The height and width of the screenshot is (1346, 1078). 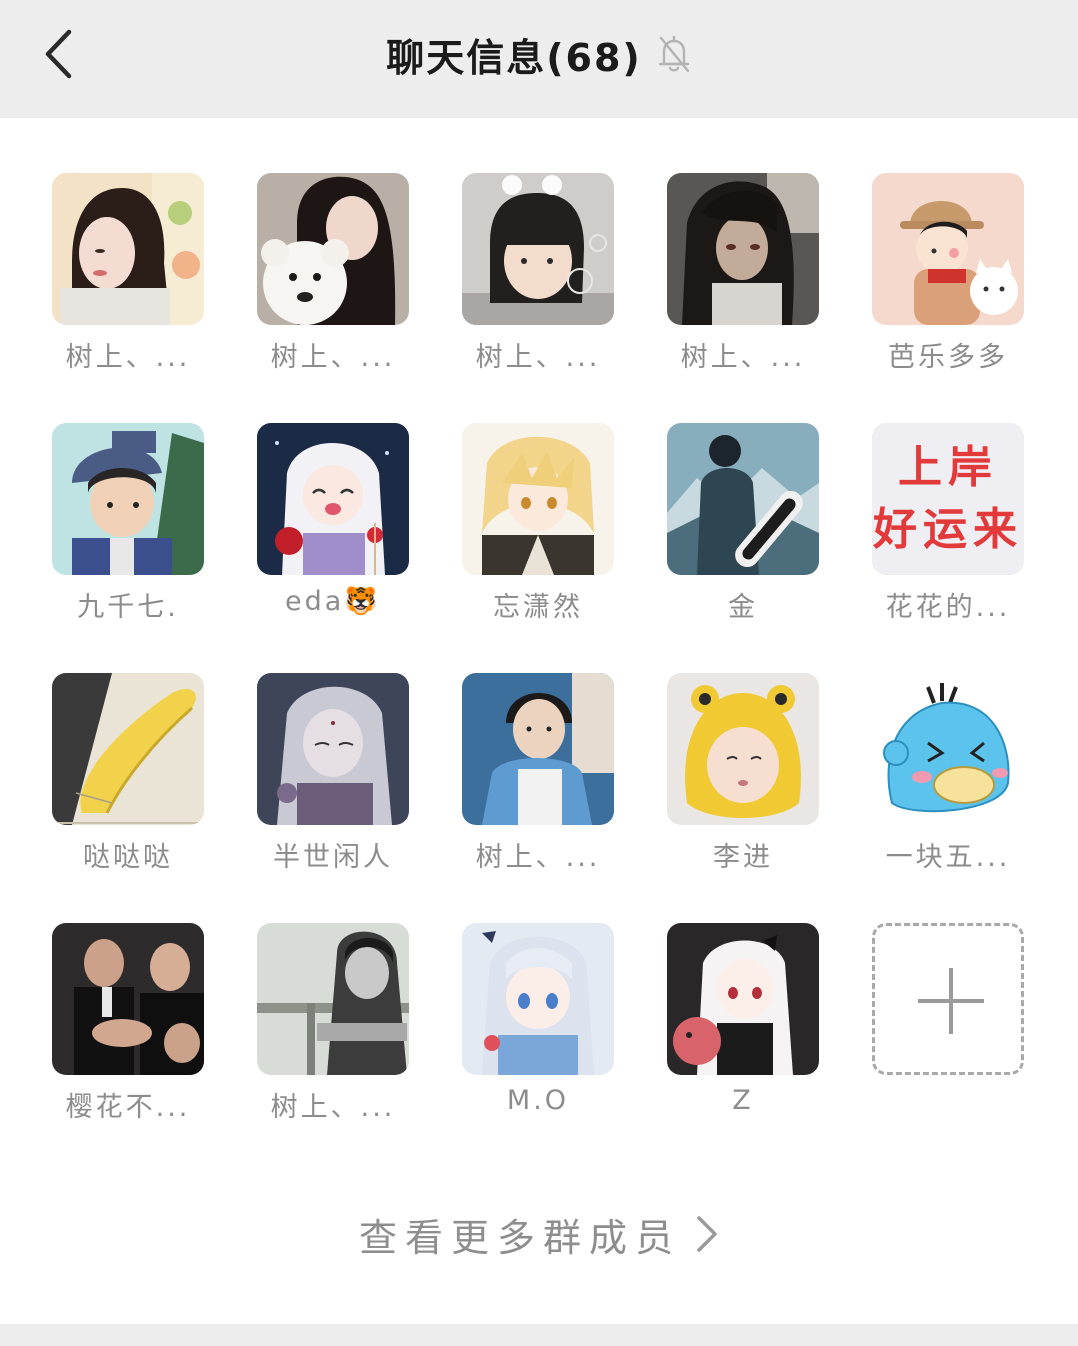 What do you see at coordinates (128, 857) in the screenshot?
I see `member-name: 哒哒哒` at bounding box center [128, 857].